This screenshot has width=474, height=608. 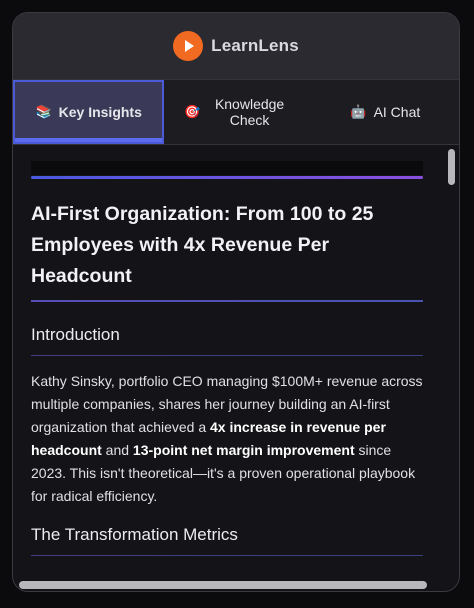 I want to click on title-divider, so click(x=227, y=301).